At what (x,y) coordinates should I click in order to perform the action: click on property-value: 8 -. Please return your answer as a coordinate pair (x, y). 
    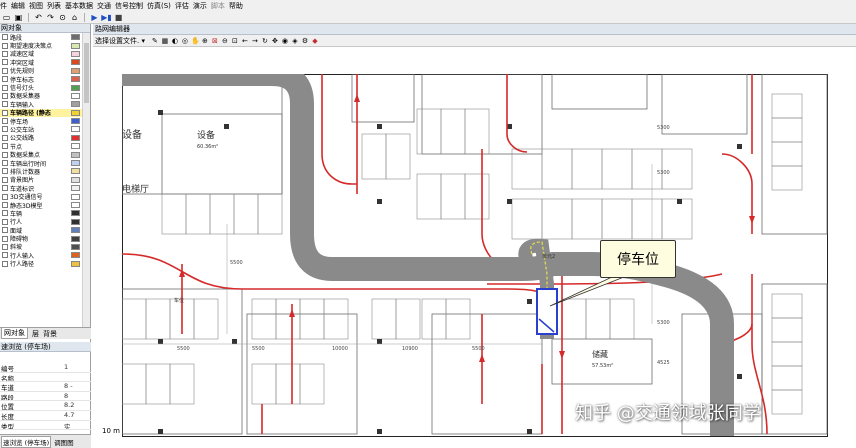
    Looking at the image, I should click on (77, 386).